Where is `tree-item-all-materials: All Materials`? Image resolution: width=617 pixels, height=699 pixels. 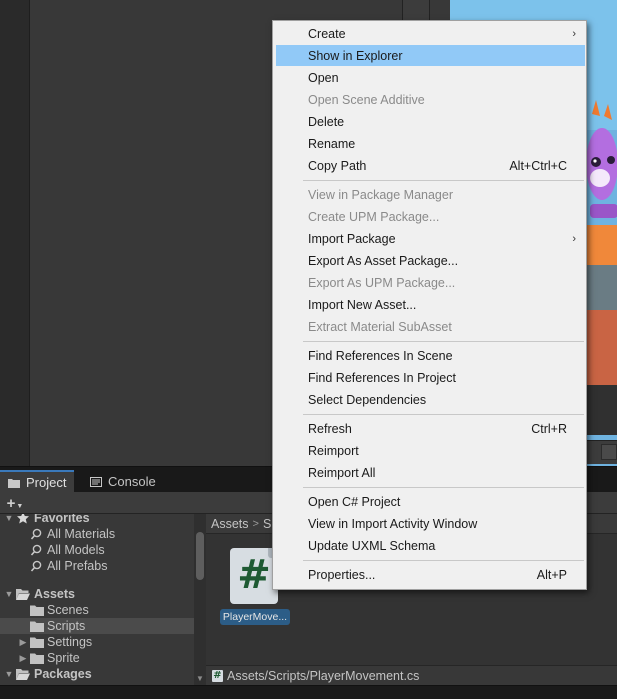
tree-item-all-materials: All Materials is located at coordinates (97, 534).